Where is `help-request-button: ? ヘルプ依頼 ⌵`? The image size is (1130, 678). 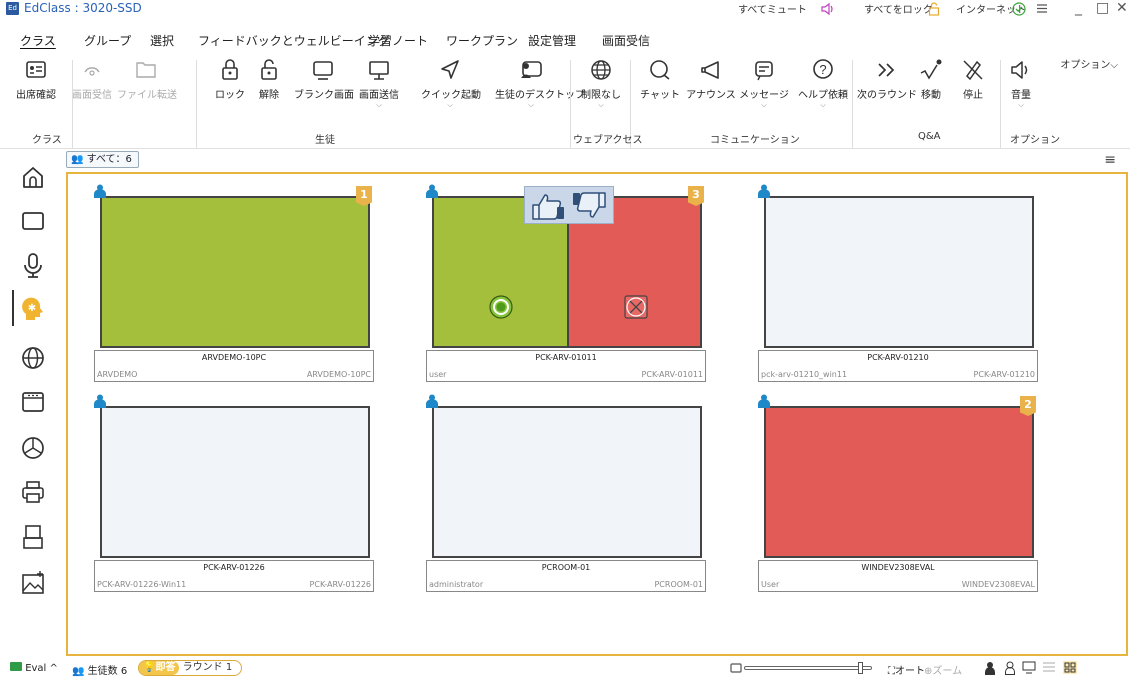
help-request-button: ? ヘルプ依頼 ⌵ is located at coordinates (823, 82).